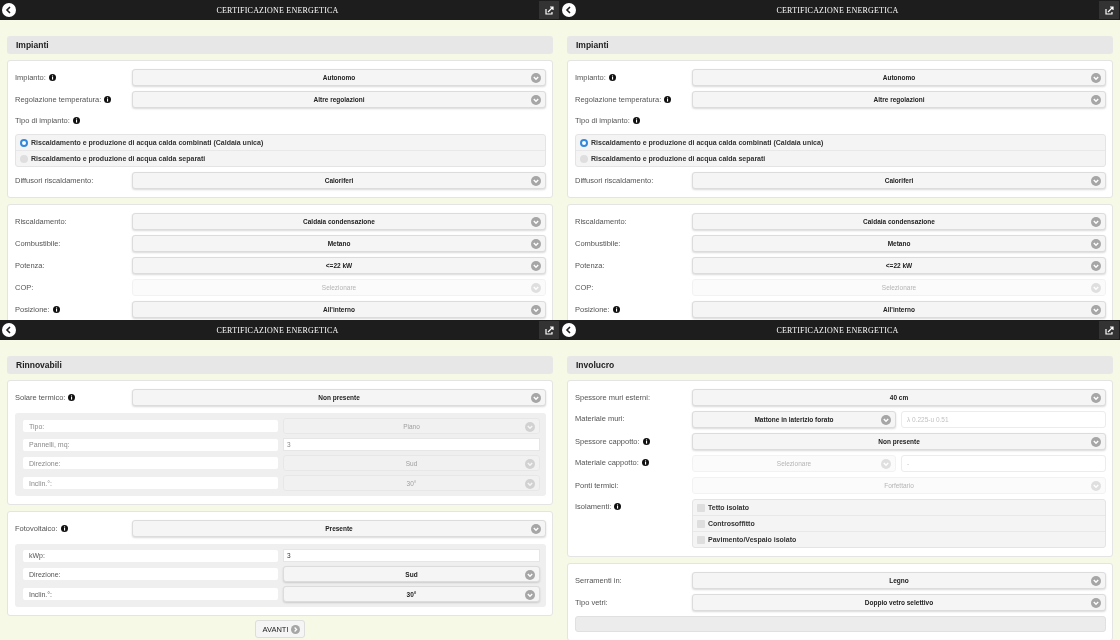 Image resolution: width=1120 pixels, height=640 pixels. Describe the element at coordinates (280, 365) in the screenshot. I see `section-heading: Rinnovabili` at that location.